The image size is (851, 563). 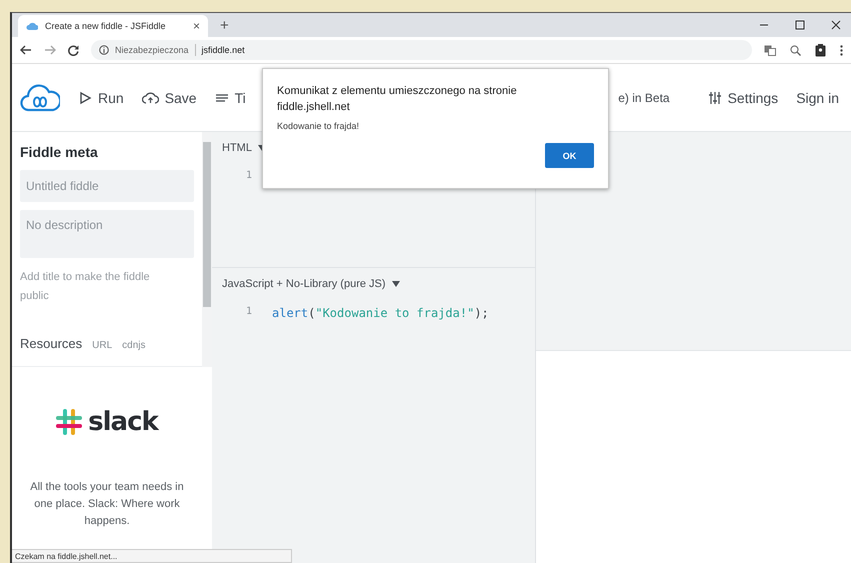 I want to click on browser-tab: Create a new fiddle - JSFiddle ×, so click(x=113, y=26).